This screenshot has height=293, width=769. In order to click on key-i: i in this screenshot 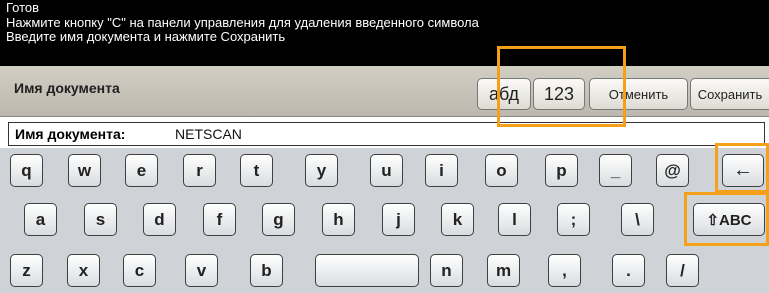, I will do `click(441, 170)`.